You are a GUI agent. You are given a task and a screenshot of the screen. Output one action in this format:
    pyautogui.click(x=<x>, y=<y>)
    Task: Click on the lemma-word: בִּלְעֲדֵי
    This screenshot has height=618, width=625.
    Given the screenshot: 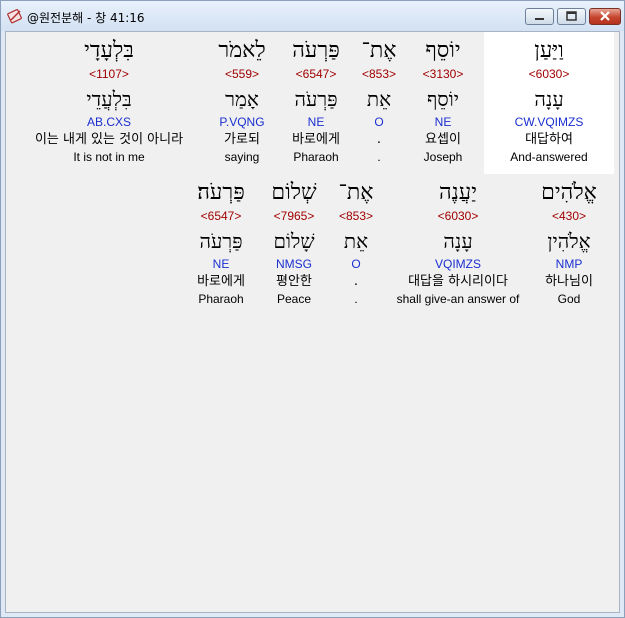 What is the action you would take?
    pyautogui.click(x=109, y=99)
    